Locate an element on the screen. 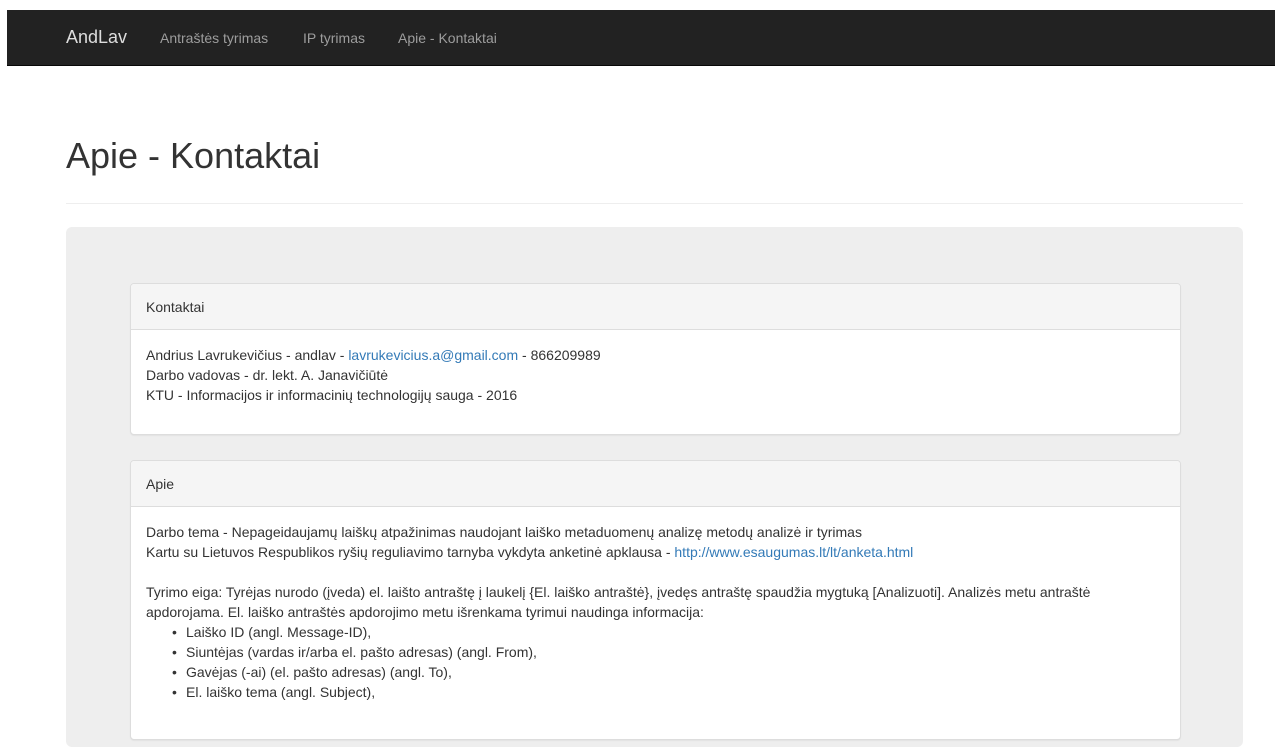 The width and height of the screenshot is (1275, 747). list-item: • Laiško ID (angl. Message-ID), is located at coordinates (668, 632).